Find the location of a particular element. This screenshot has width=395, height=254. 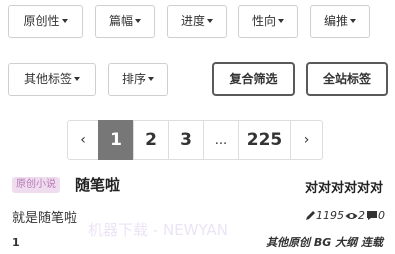

page-number: 2 is located at coordinates (151, 140).